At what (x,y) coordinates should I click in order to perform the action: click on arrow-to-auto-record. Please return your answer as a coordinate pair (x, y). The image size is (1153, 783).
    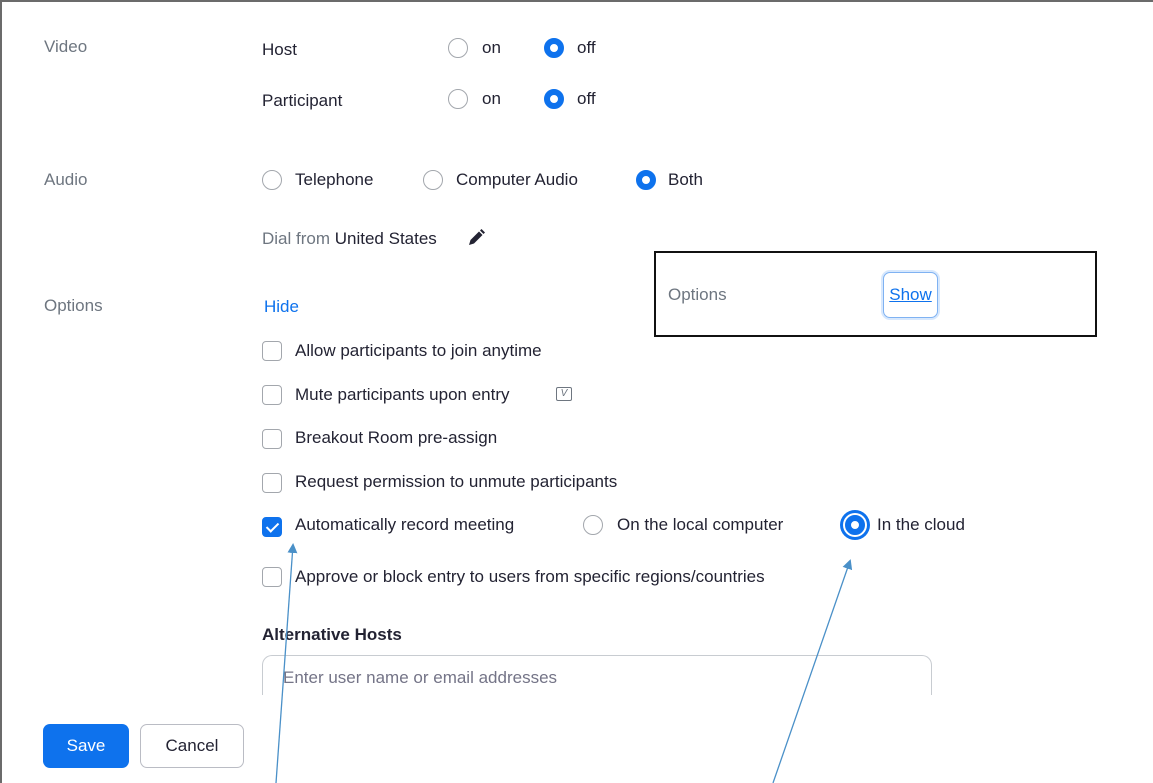
    Looking at the image, I should click on (286, 663).